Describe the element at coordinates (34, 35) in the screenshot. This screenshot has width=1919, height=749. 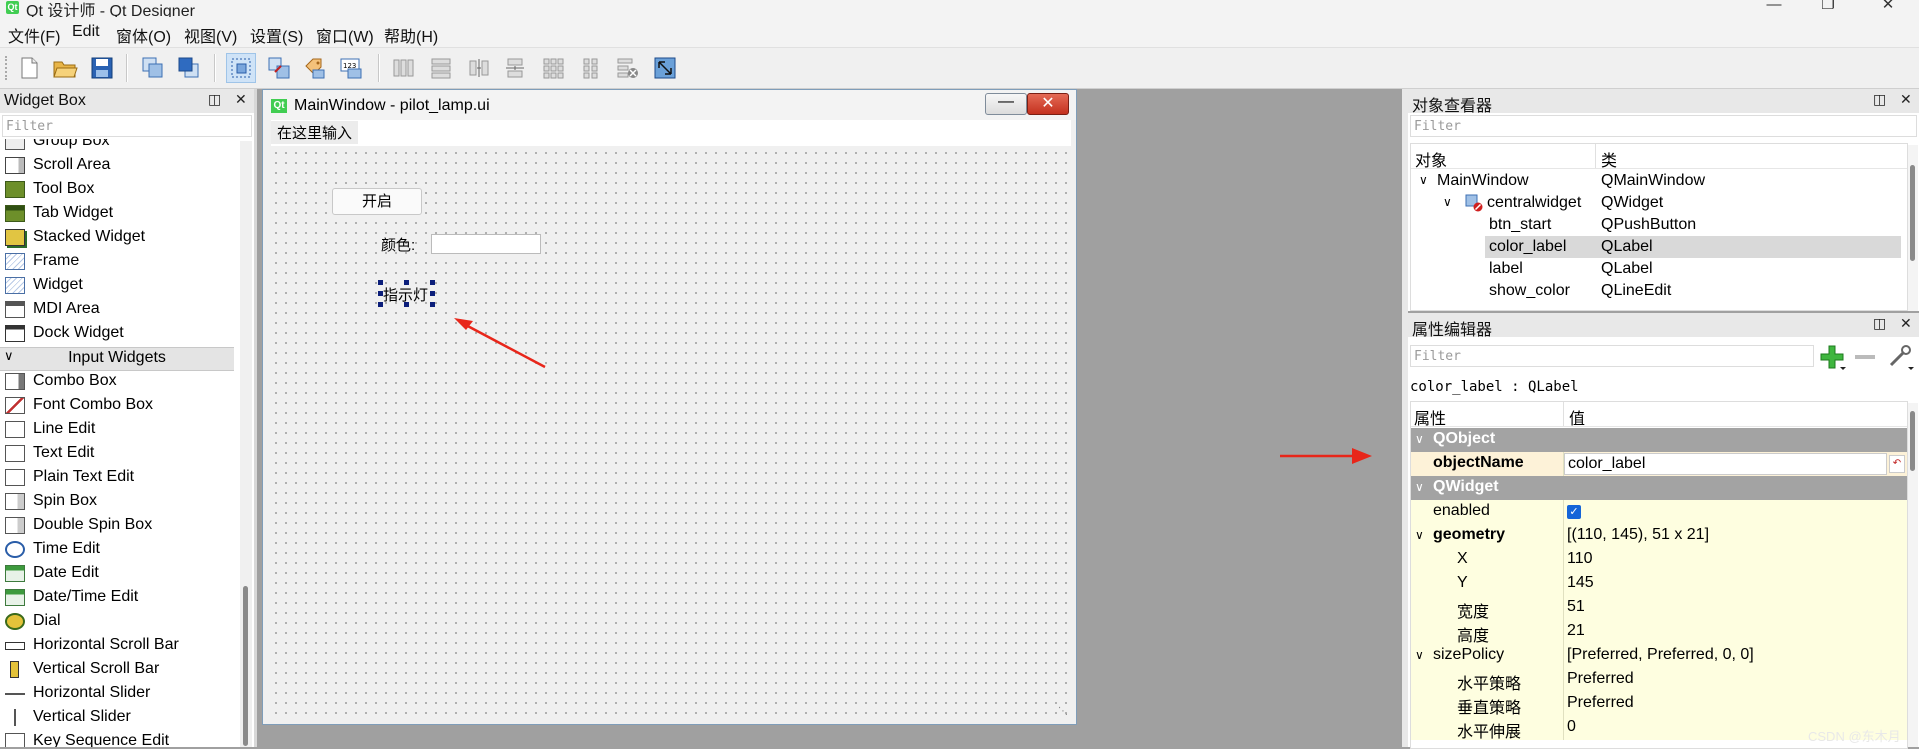
I see `menu-file: 文件(F)` at that location.